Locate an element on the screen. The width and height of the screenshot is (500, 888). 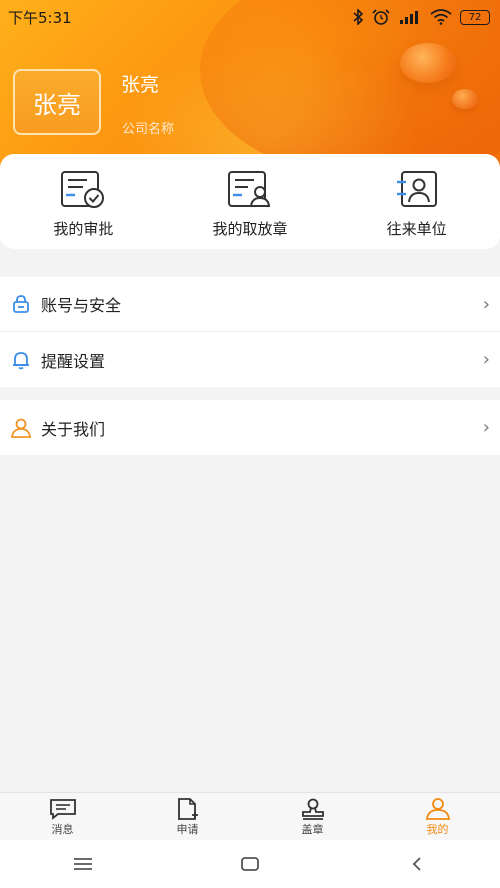
tab-mine: 我的 is located at coordinates (437, 816).